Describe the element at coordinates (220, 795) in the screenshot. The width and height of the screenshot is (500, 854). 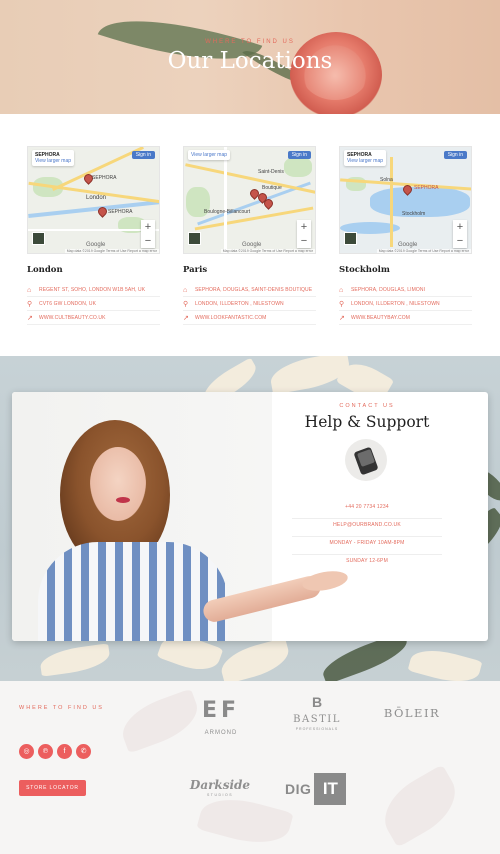
I see `brand-sub: STUDIOS` at that location.